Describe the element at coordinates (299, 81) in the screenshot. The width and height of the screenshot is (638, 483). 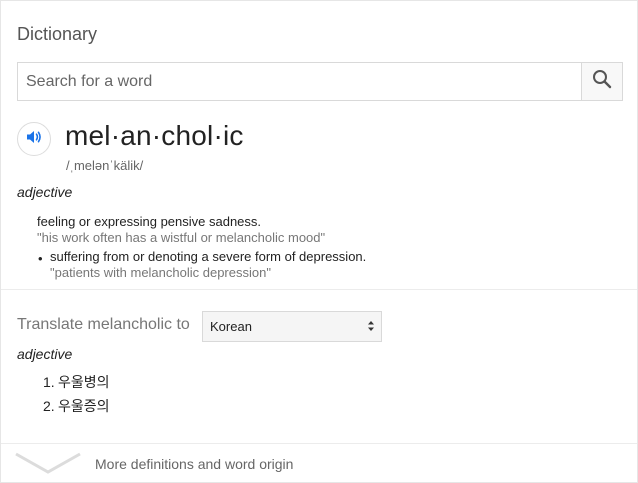
I see `search-input` at that location.